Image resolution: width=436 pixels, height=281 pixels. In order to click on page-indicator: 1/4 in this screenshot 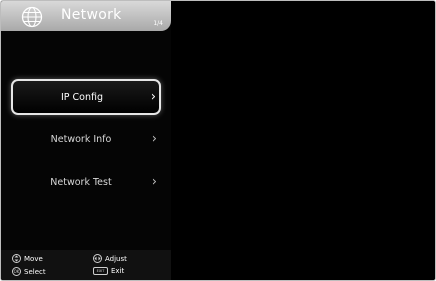, I will do `click(158, 23)`.